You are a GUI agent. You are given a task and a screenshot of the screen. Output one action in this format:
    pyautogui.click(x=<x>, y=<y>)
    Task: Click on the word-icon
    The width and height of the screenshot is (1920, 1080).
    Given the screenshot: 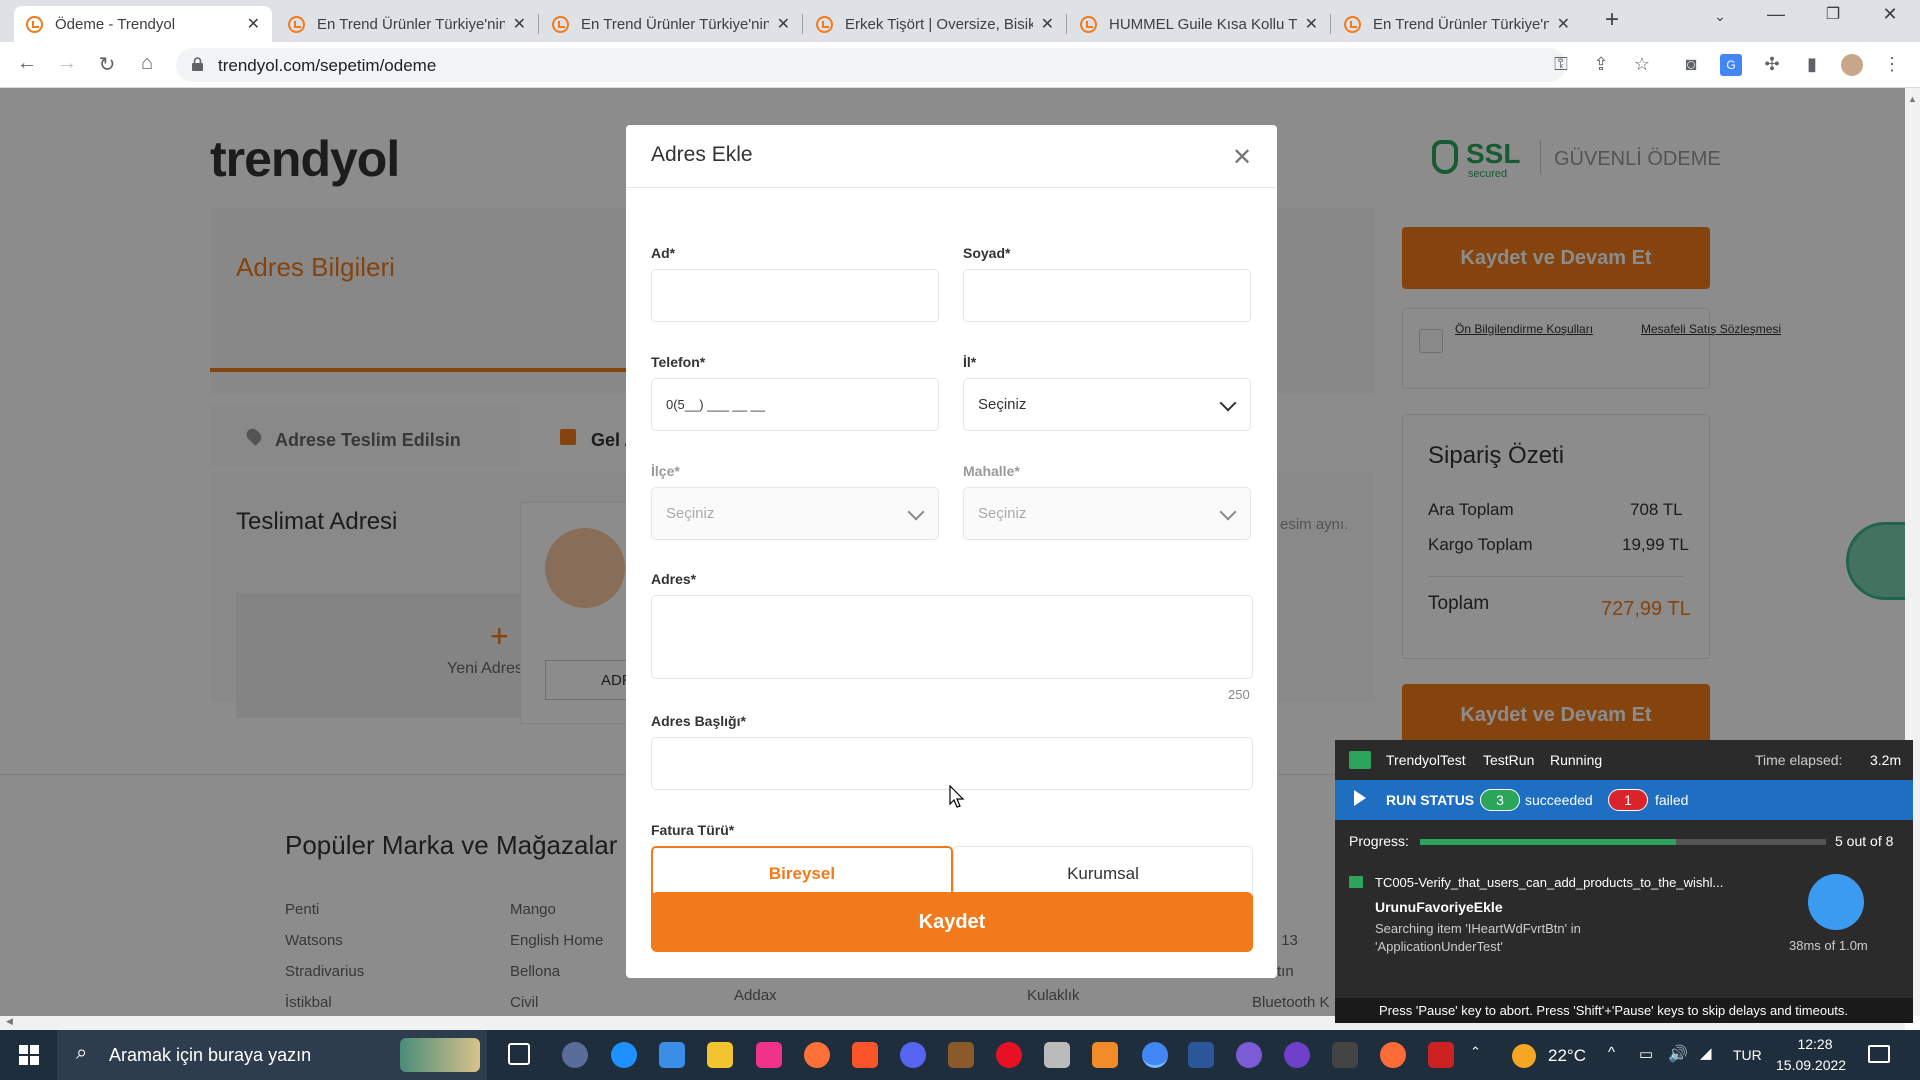 What is the action you would take?
    pyautogui.click(x=1201, y=1055)
    